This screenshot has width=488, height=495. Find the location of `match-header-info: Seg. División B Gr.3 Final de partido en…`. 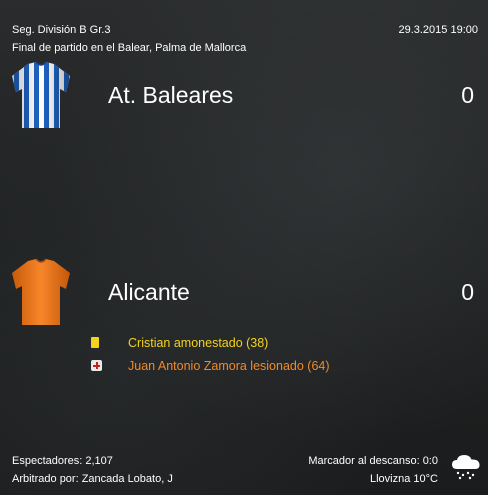

match-header-info: Seg. División B Gr.3 Final de partido en… is located at coordinates (129, 39).